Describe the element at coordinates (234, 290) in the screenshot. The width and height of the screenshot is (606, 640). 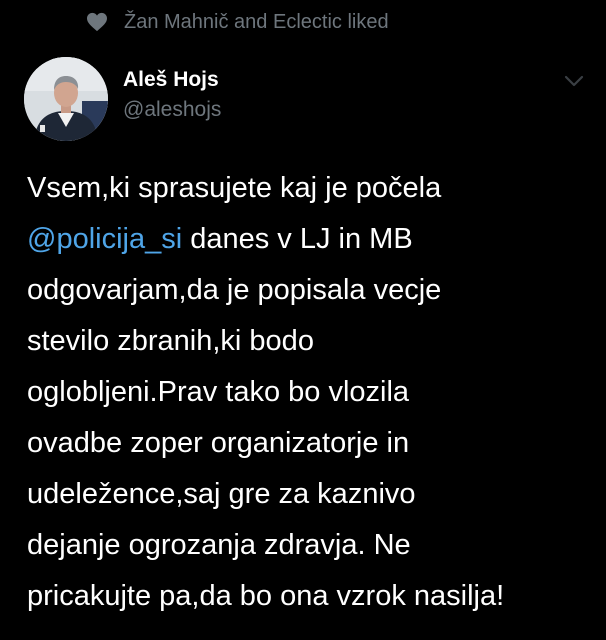
I see `tweet-line: odgovarjam,da je popisala vecje` at that location.